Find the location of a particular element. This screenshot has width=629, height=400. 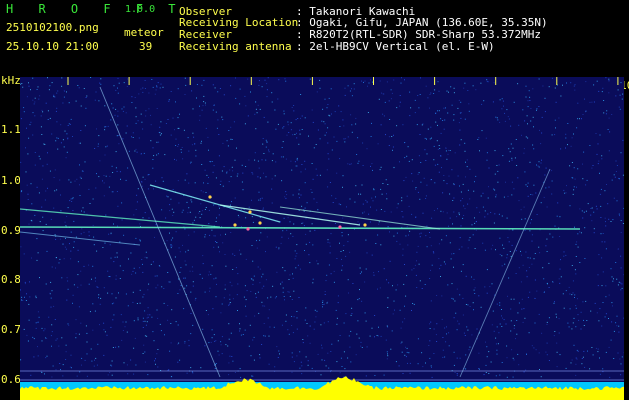

y-tick-label: 0.8 is located at coordinates (11, 279).